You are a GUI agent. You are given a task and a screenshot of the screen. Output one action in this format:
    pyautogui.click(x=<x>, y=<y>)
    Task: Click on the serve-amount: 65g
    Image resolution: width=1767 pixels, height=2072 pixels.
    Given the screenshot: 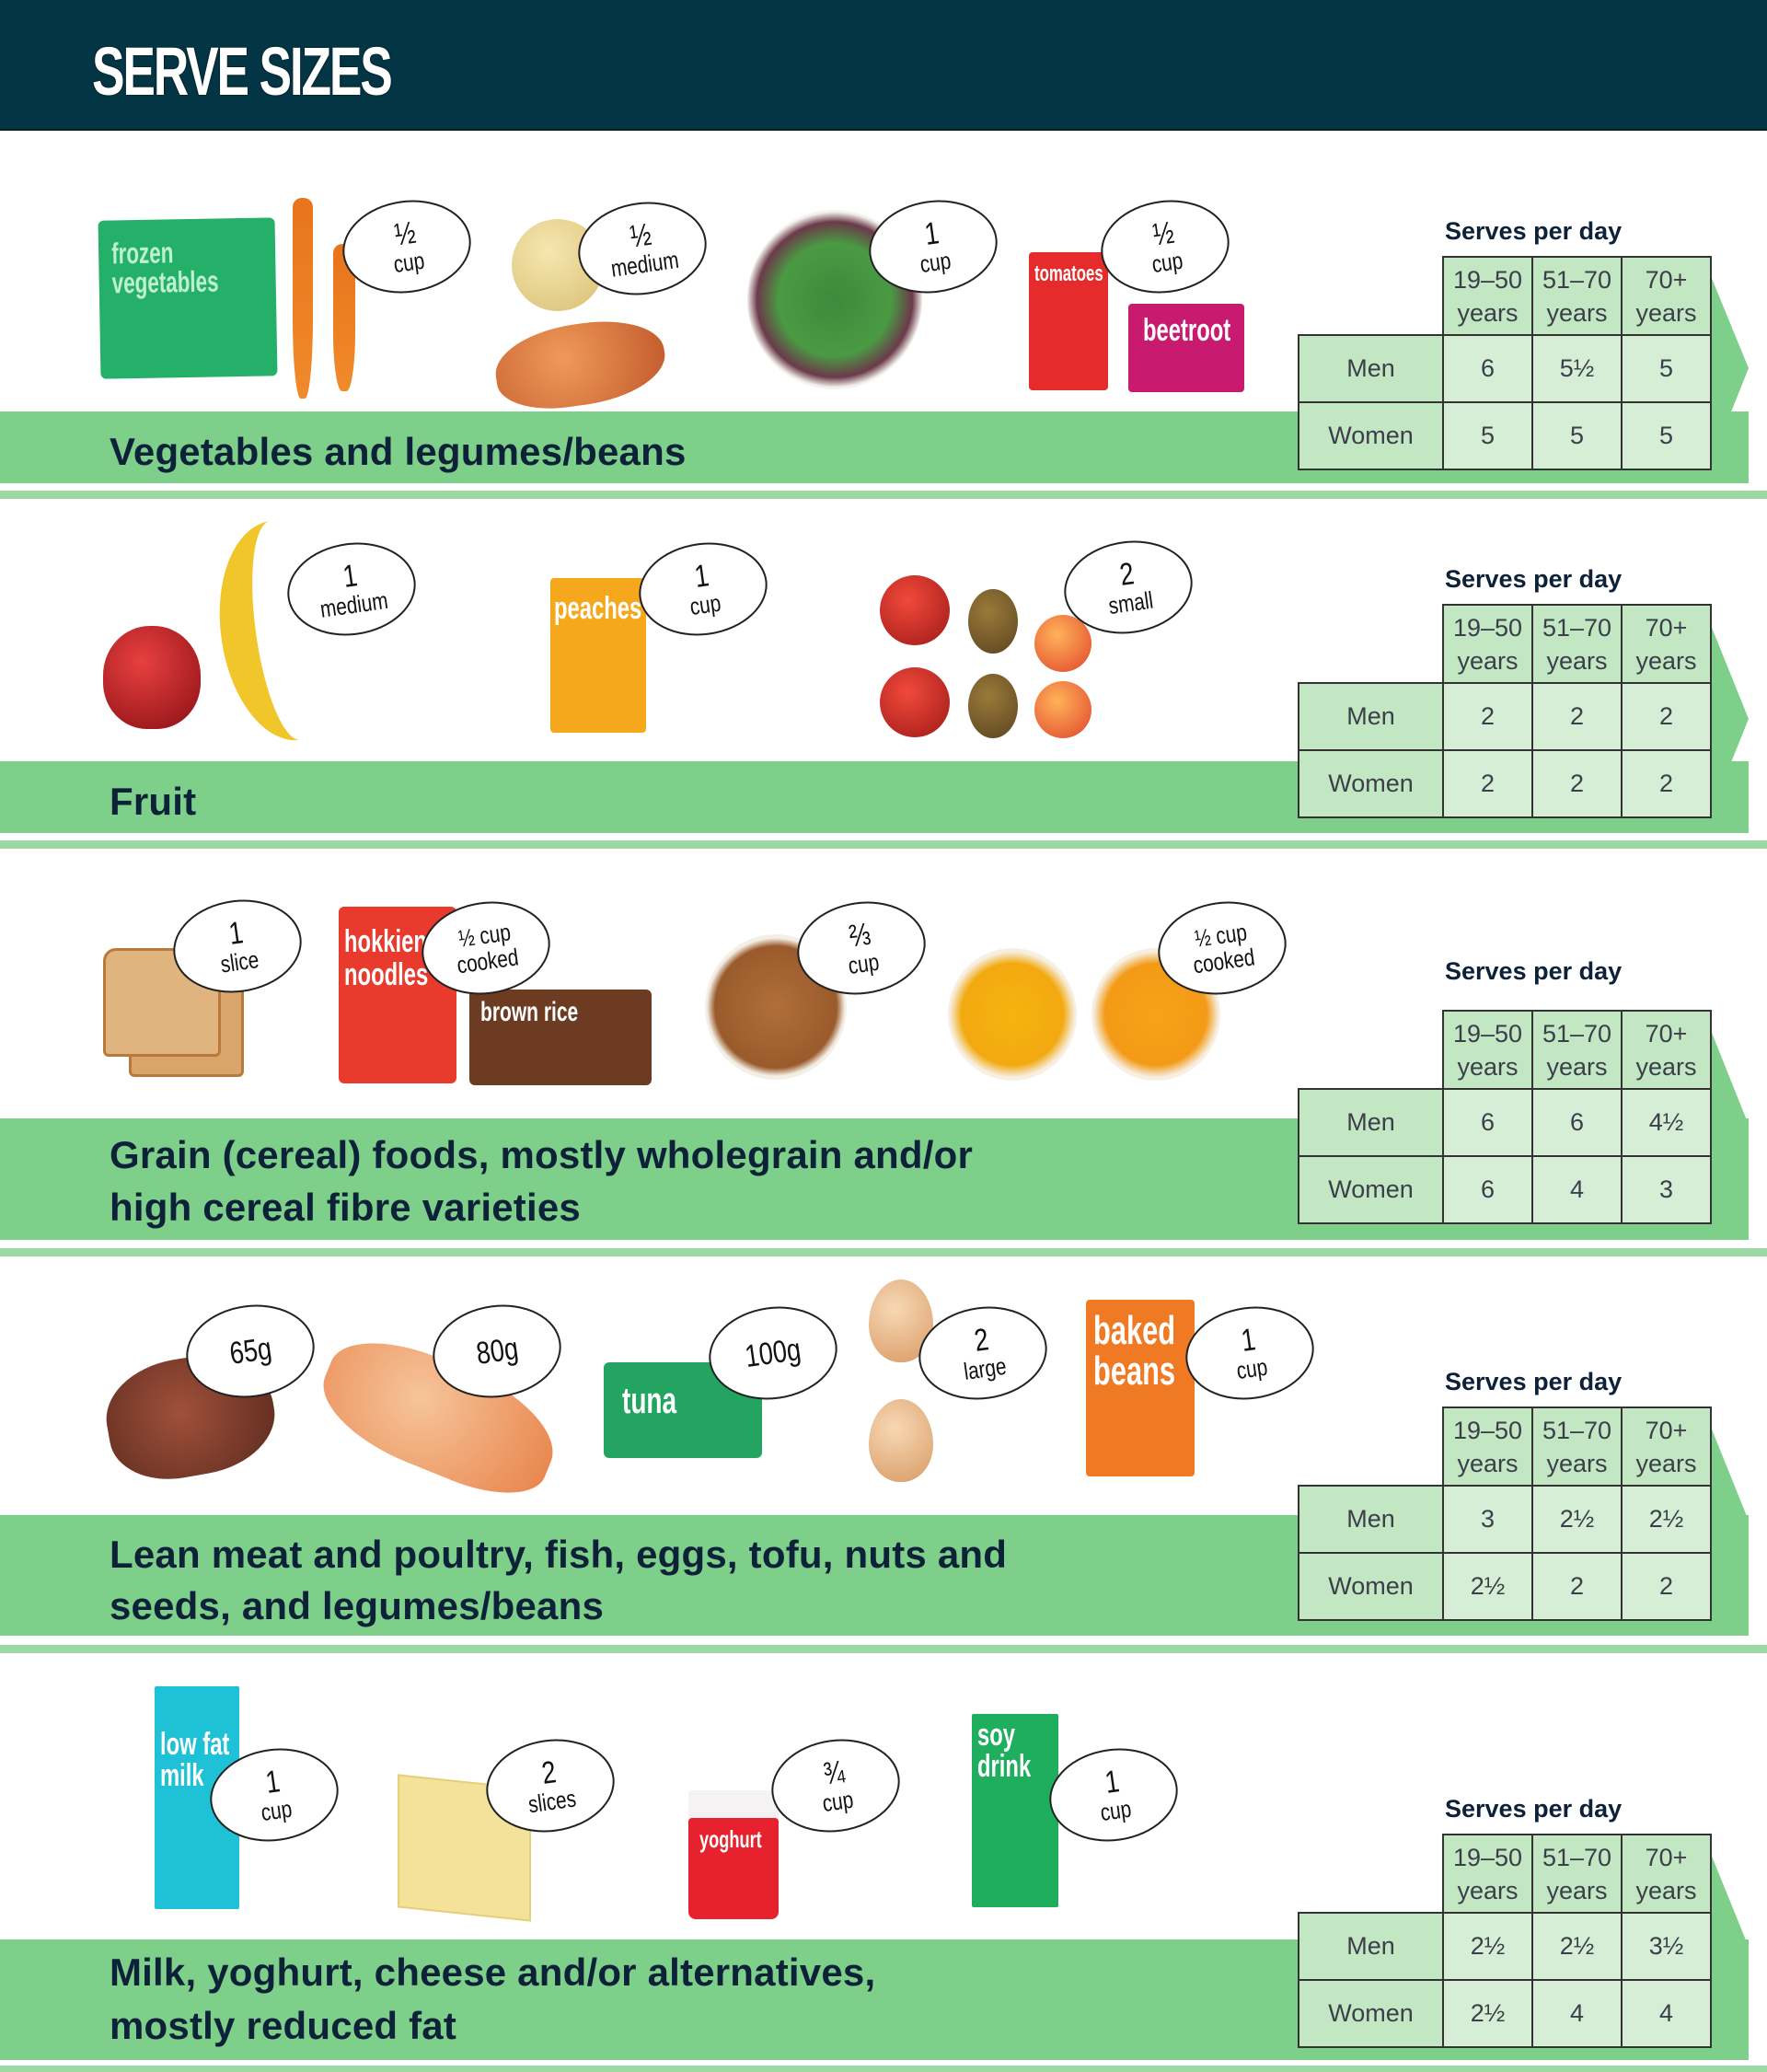 What is the action you would take?
    pyautogui.click(x=250, y=1352)
    